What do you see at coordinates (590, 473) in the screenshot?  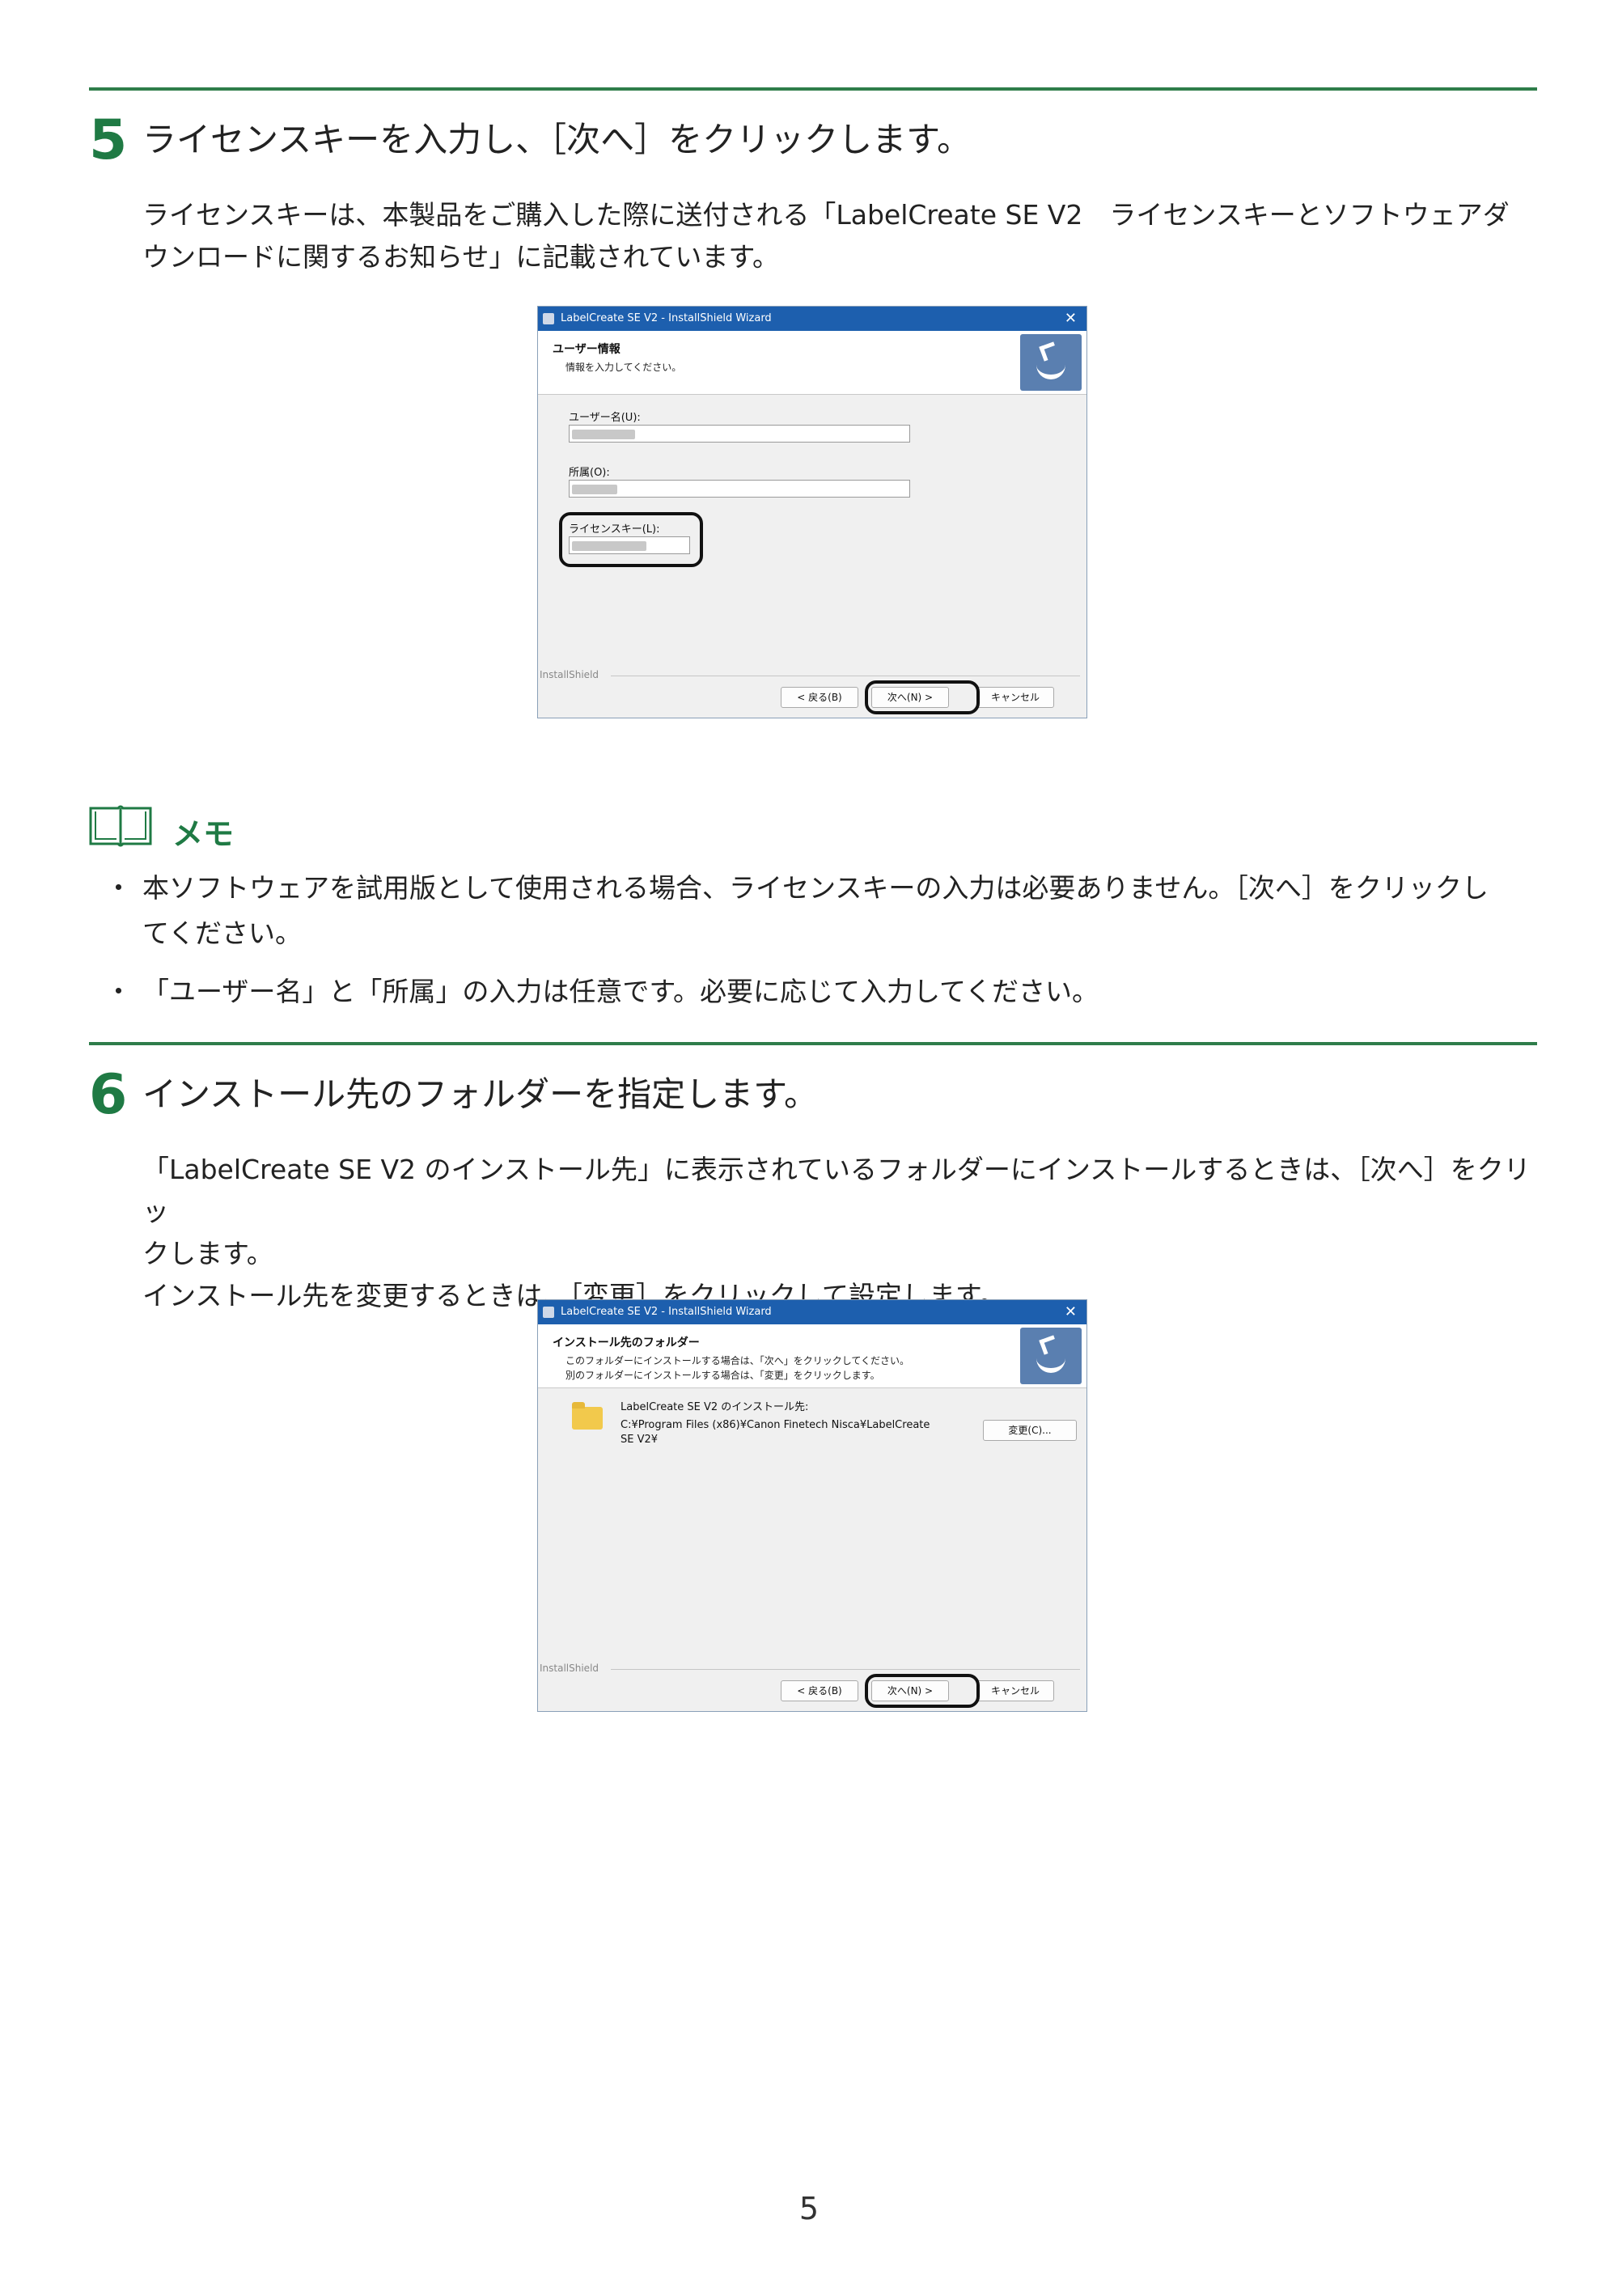 I see `organization-label: 所属(O):` at bounding box center [590, 473].